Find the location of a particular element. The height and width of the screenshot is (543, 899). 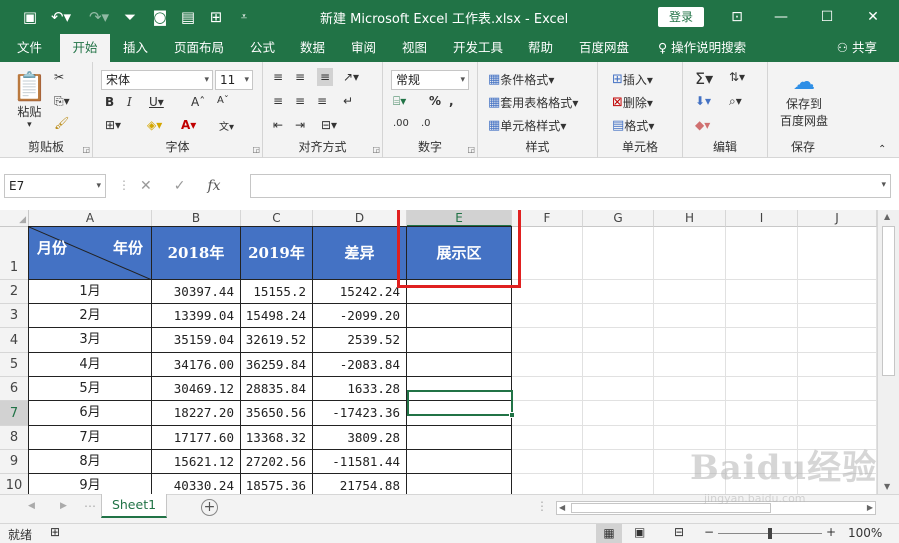

save-to-netdisk-button: ☁ 保存到 百度网盘 is located at coordinates (804, 99).